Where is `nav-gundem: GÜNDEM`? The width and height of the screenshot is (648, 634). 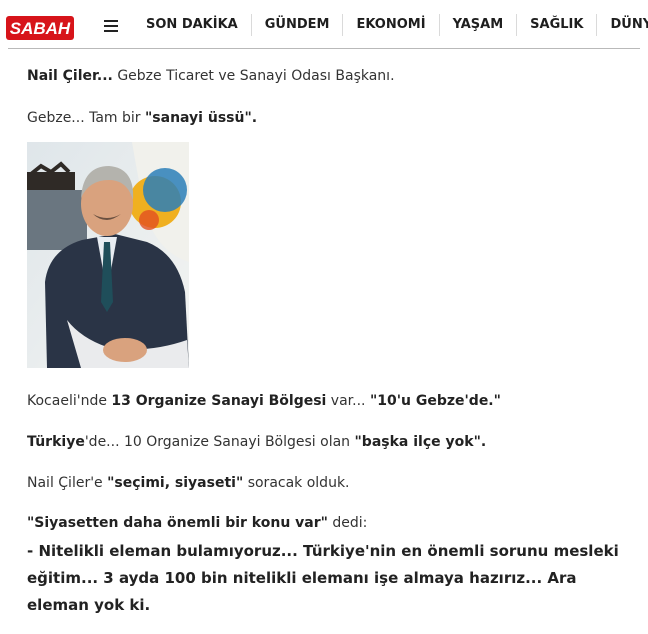 nav-gundem: GÜNDEM is located at coordinates (296, 25).